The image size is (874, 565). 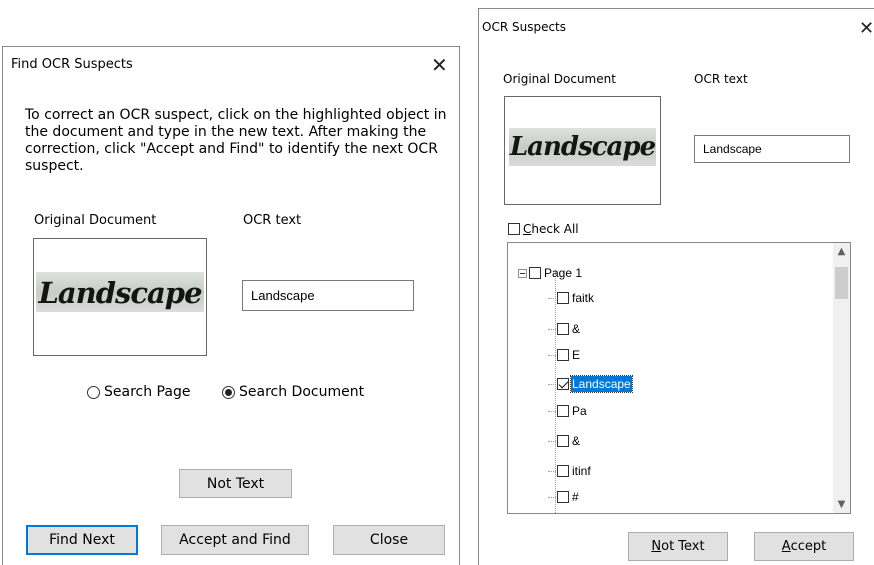 What do you see at coordinates (72, 64) in the screenshot?
I see `dialog-title: Find OCR Suspects` at bounding box center [72, 64].